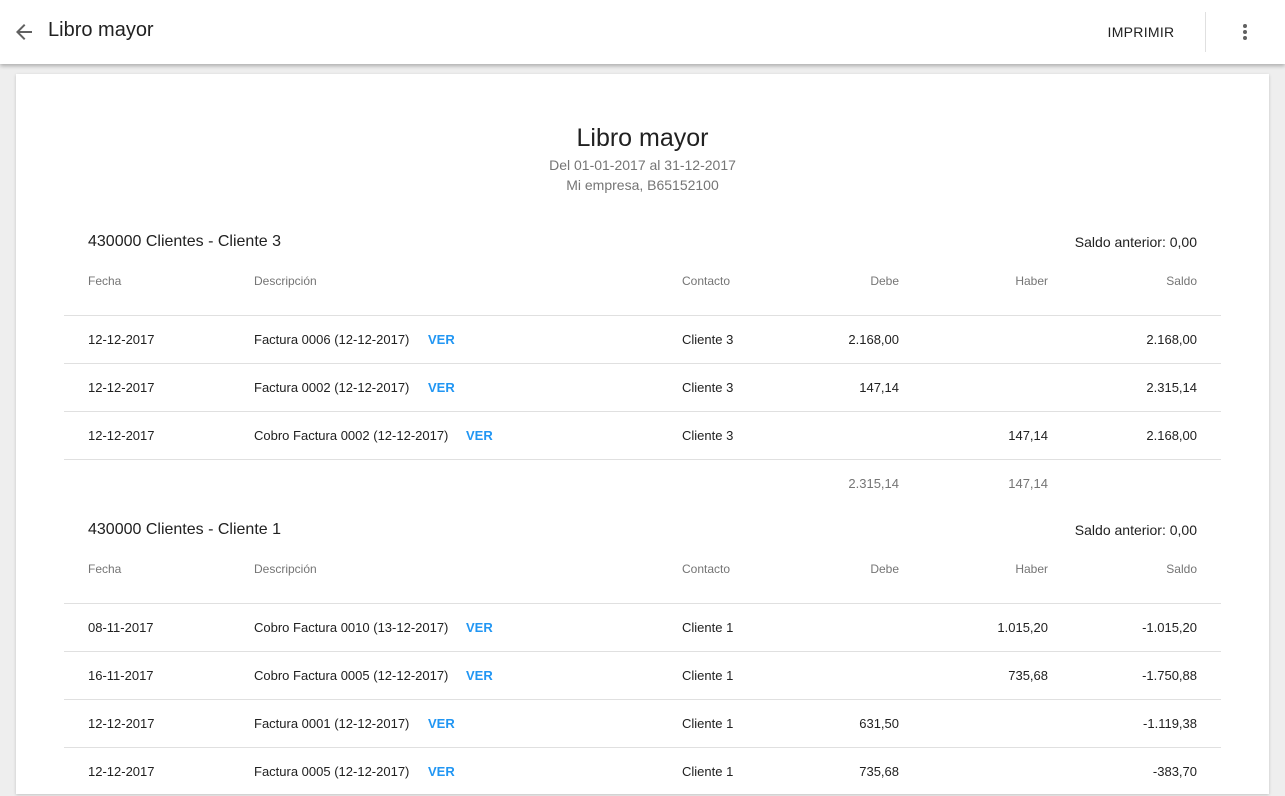  I want to click on row-debe: 631,50, so click(879, 723).